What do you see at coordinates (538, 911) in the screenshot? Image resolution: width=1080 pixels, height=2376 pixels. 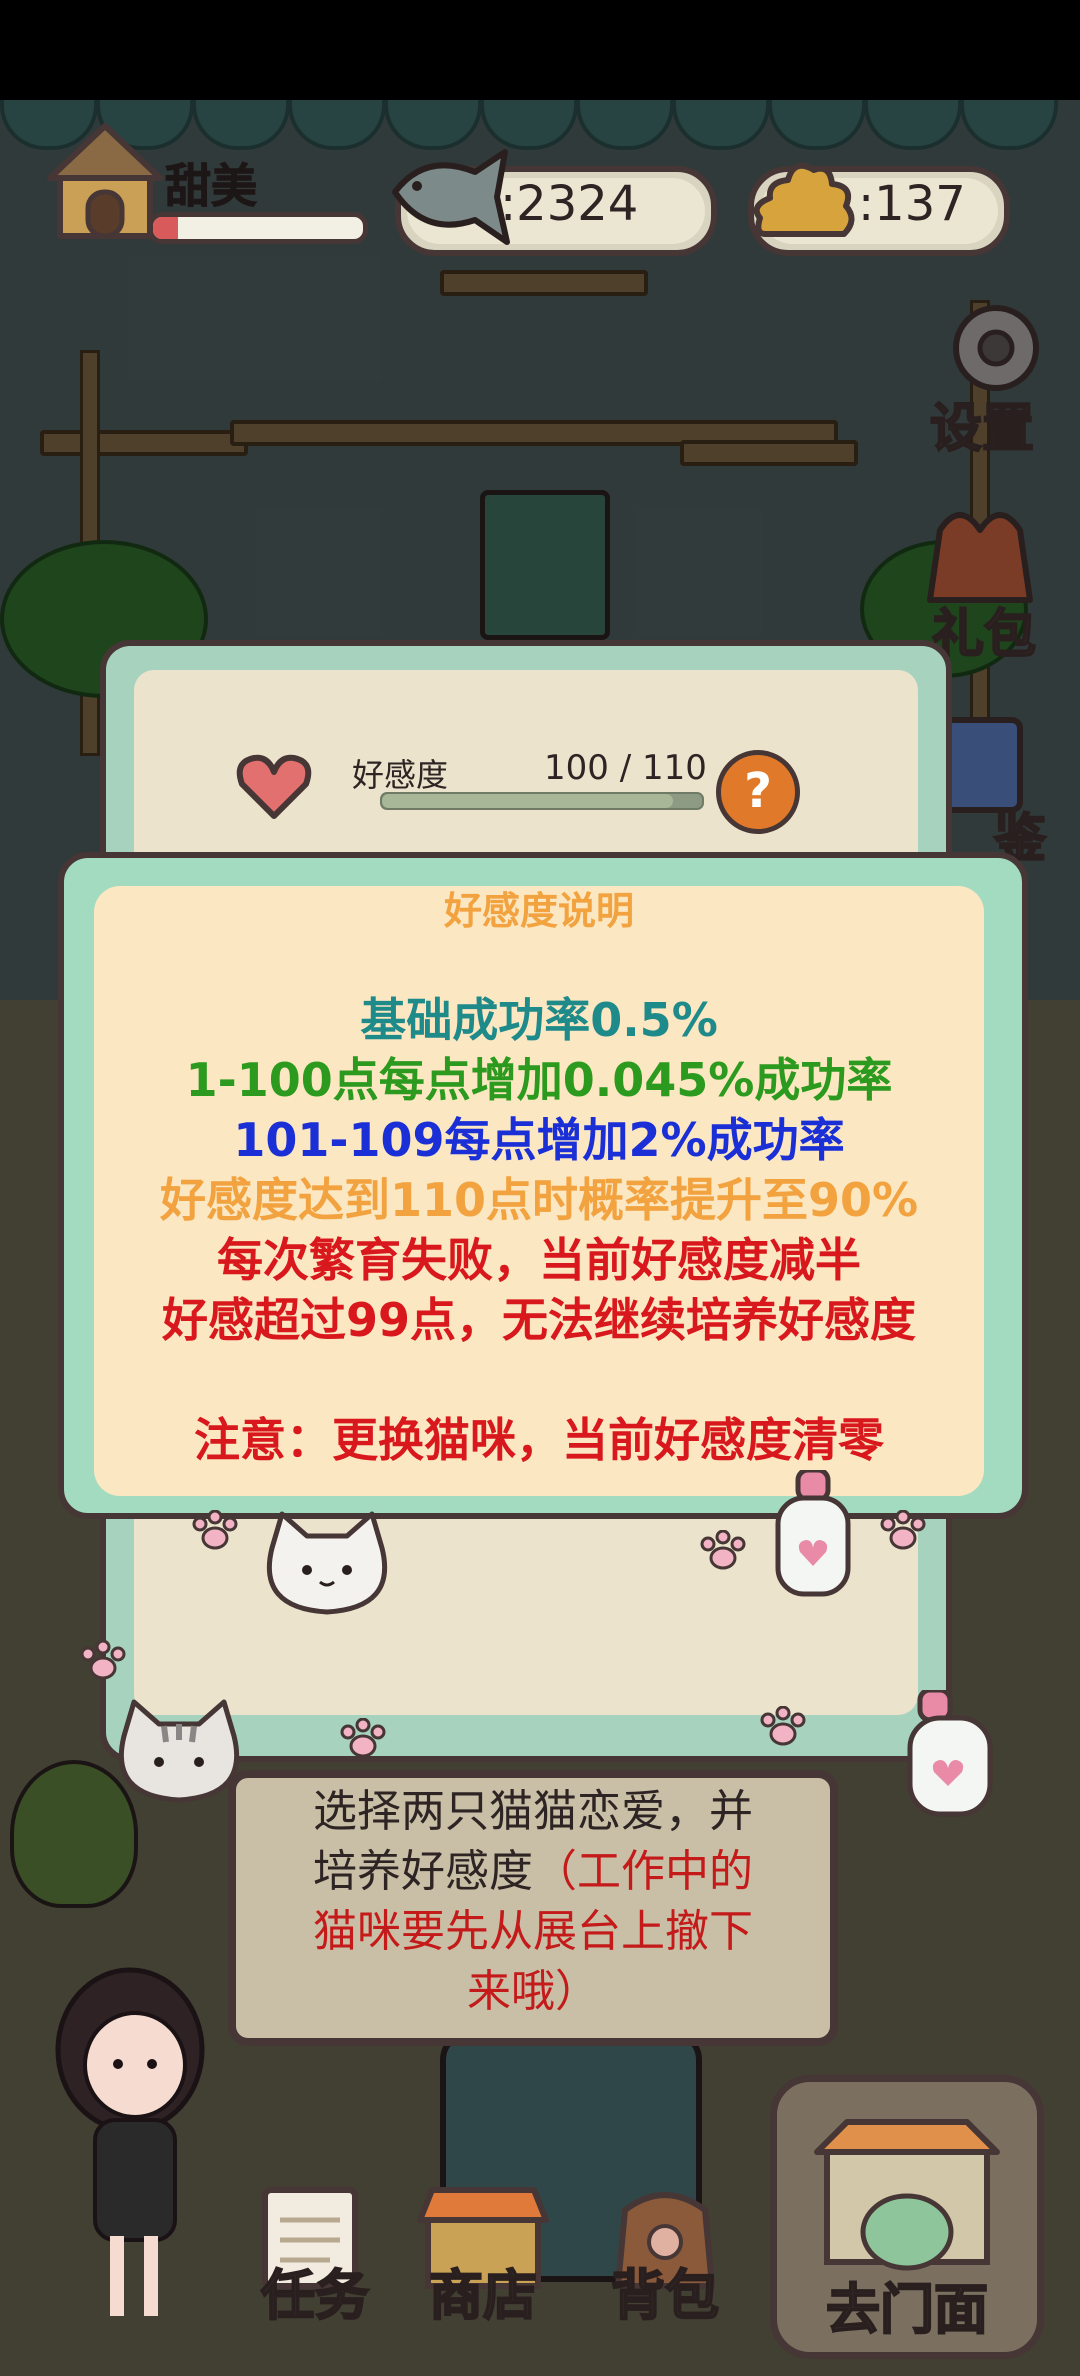 I see `dialog-title: 好感度说明` at bounding box center [538, 911].